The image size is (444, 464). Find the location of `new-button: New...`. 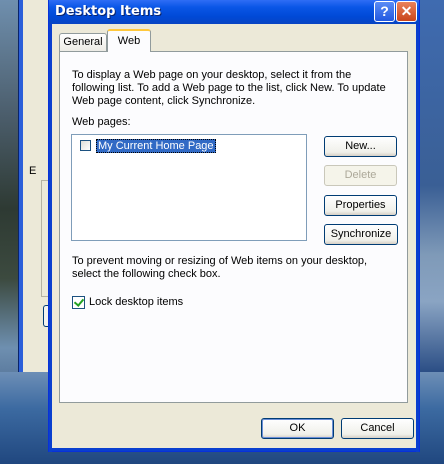

new-button: New... is located at coordinates (360, 146).